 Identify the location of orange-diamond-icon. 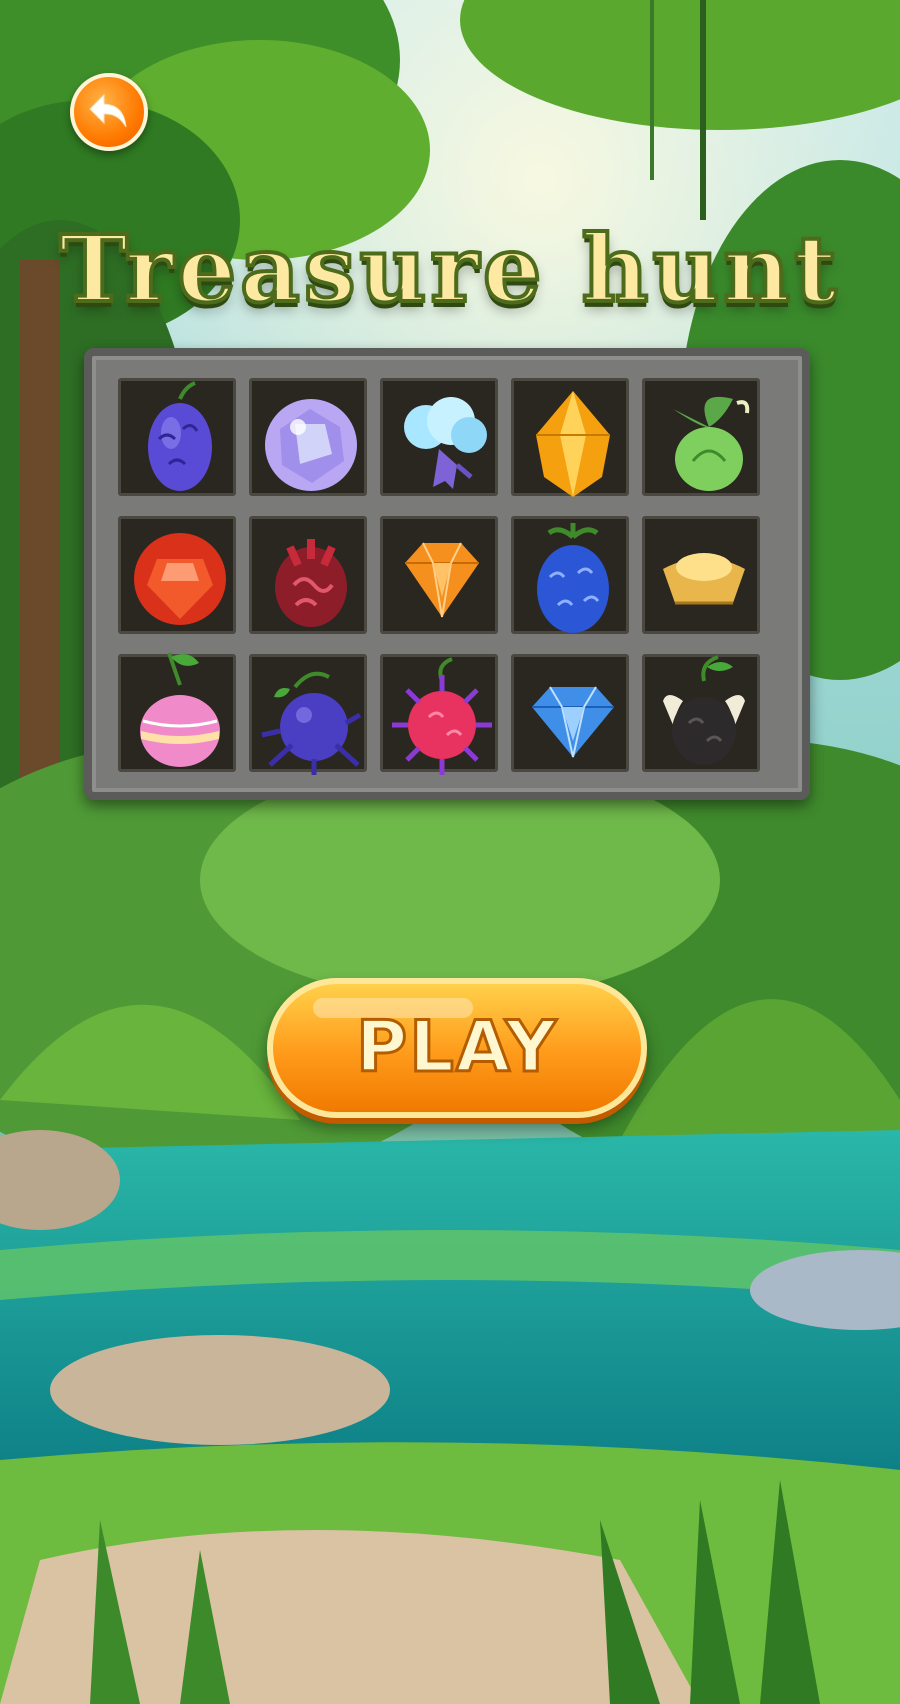
(442, 580).